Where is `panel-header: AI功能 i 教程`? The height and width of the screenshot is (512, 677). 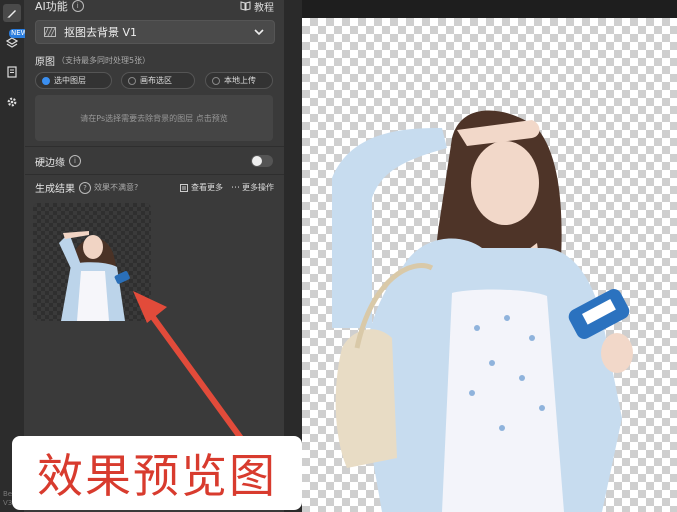 panel-header: AI功能 i 教程 is located at coordinates (154, 7).